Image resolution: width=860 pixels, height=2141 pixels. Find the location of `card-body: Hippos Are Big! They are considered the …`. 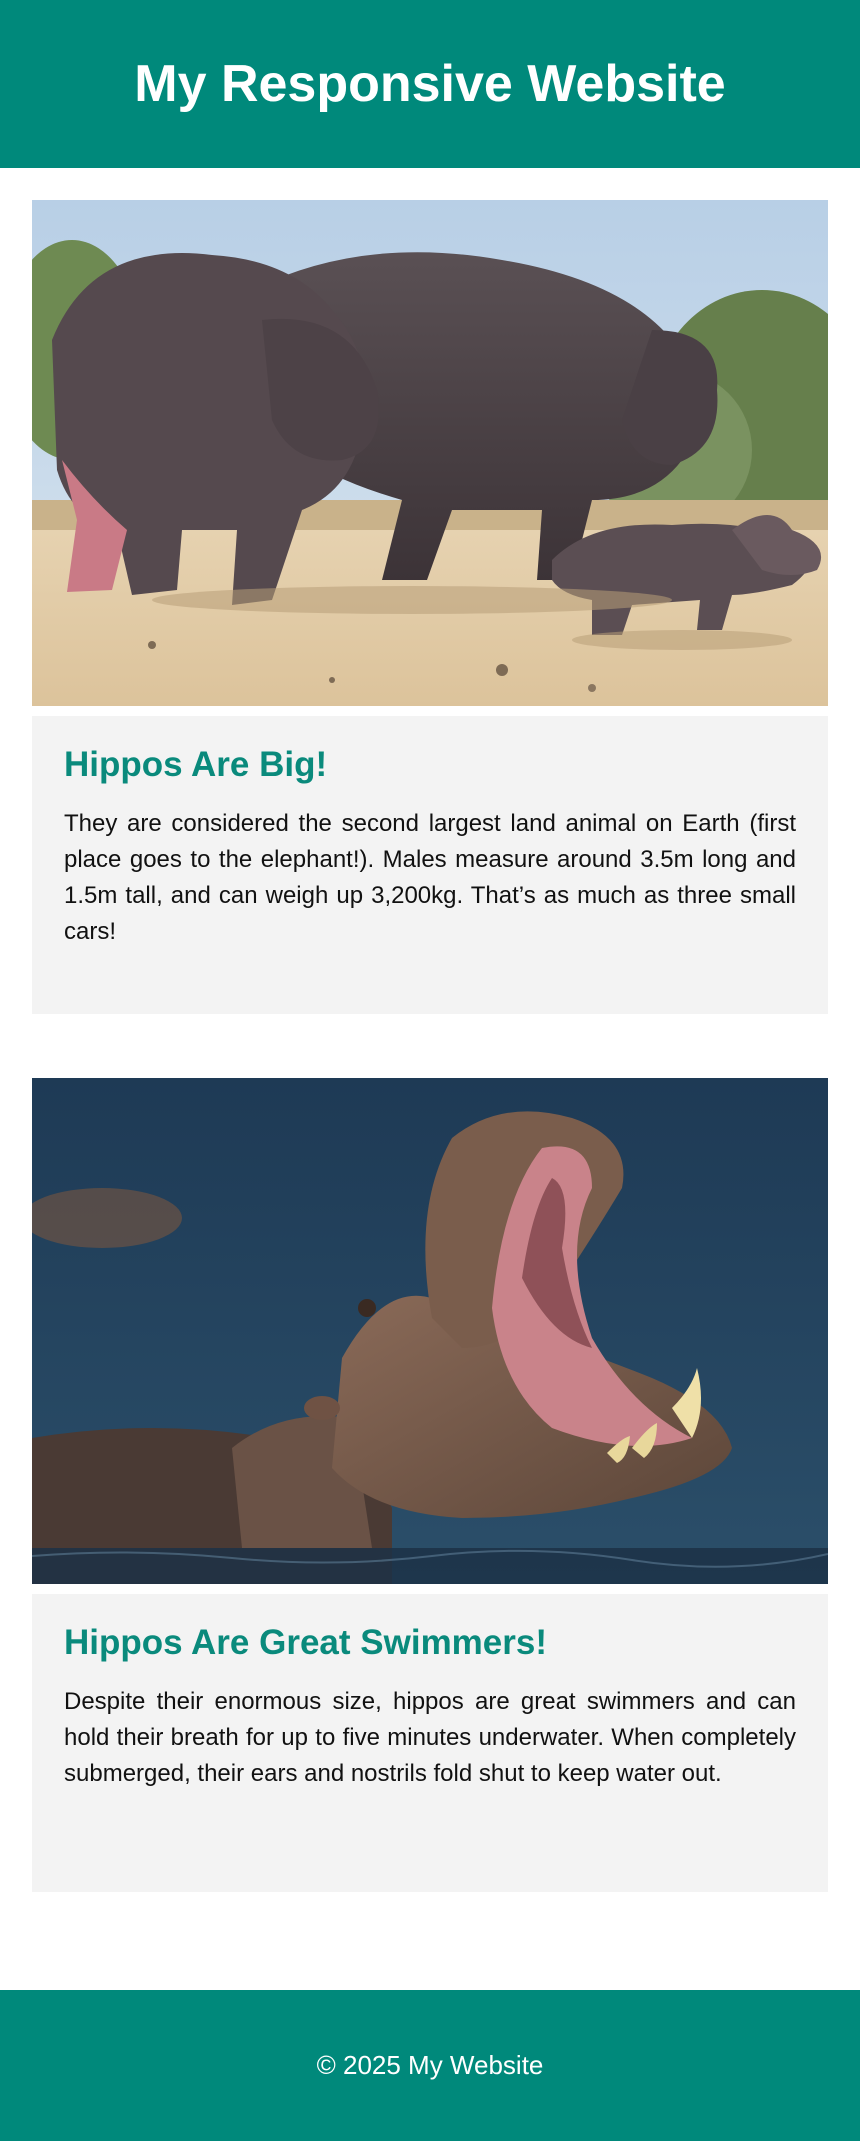

card-body: Hippos Are Big! They are considered the … is located at coordinates (430, 865).